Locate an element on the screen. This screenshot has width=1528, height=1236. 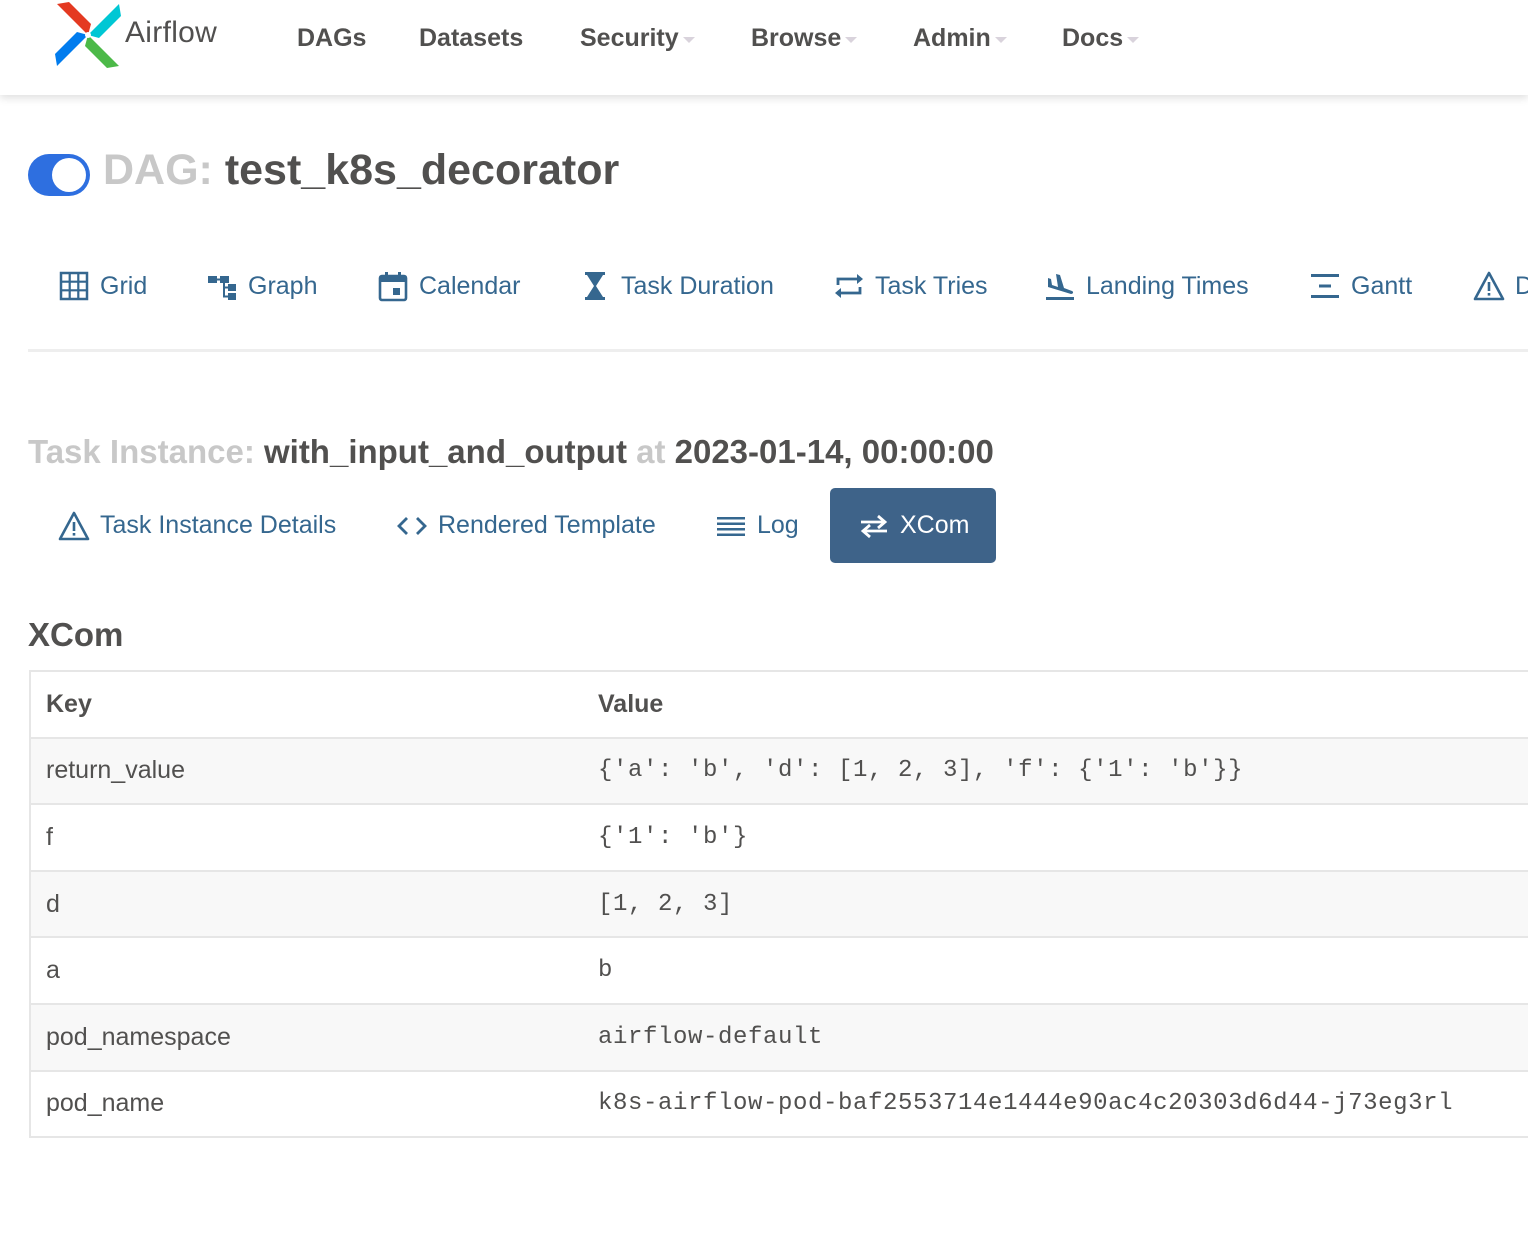
tab-grid: Grid is located at coordinates (102, 286).